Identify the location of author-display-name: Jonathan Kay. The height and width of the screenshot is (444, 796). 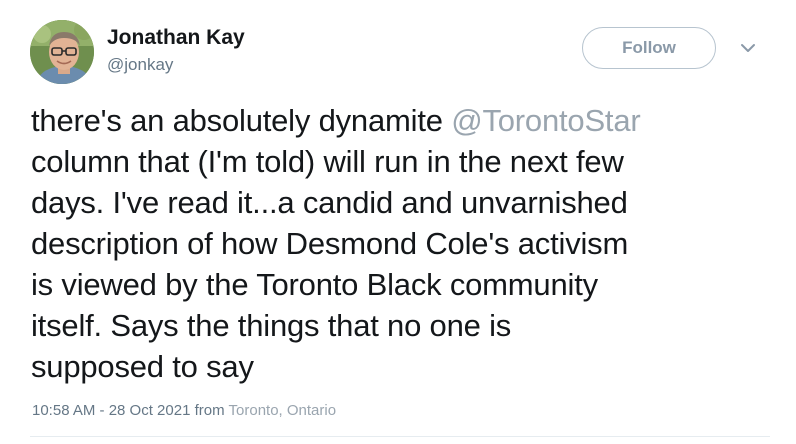
(176, 38).